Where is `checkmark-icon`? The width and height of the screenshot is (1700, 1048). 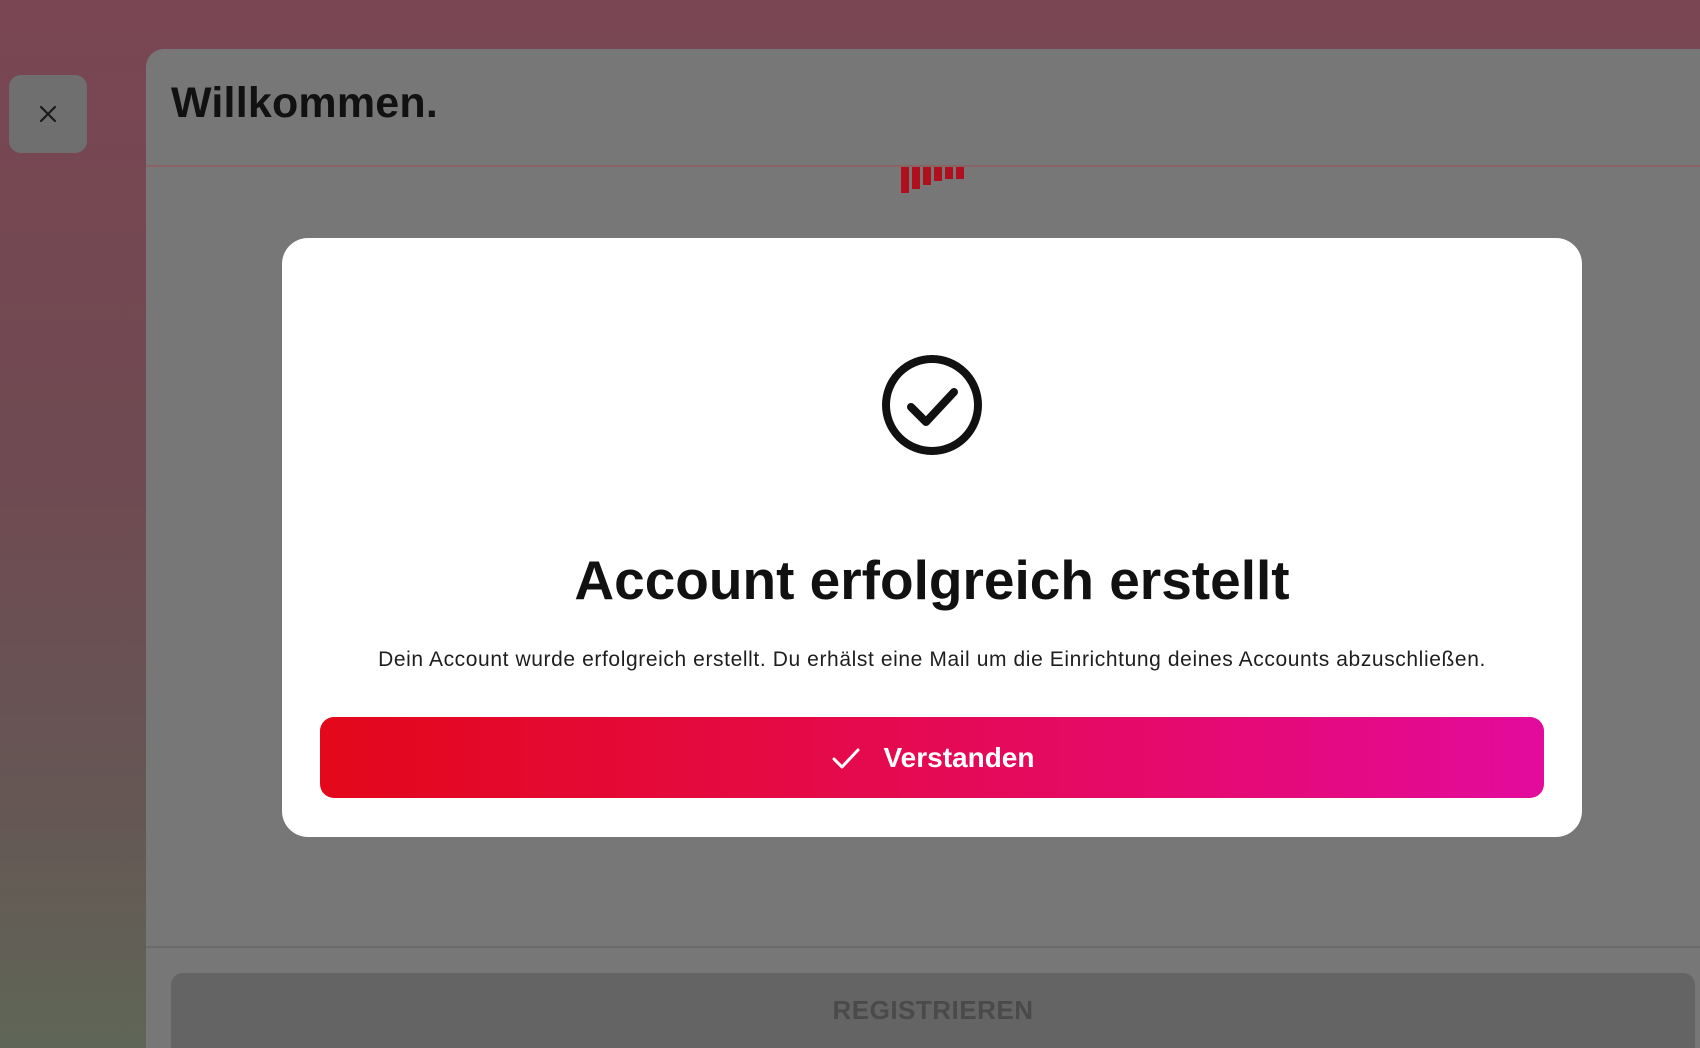
checkmark-icon is located at coordinates (846, 758).